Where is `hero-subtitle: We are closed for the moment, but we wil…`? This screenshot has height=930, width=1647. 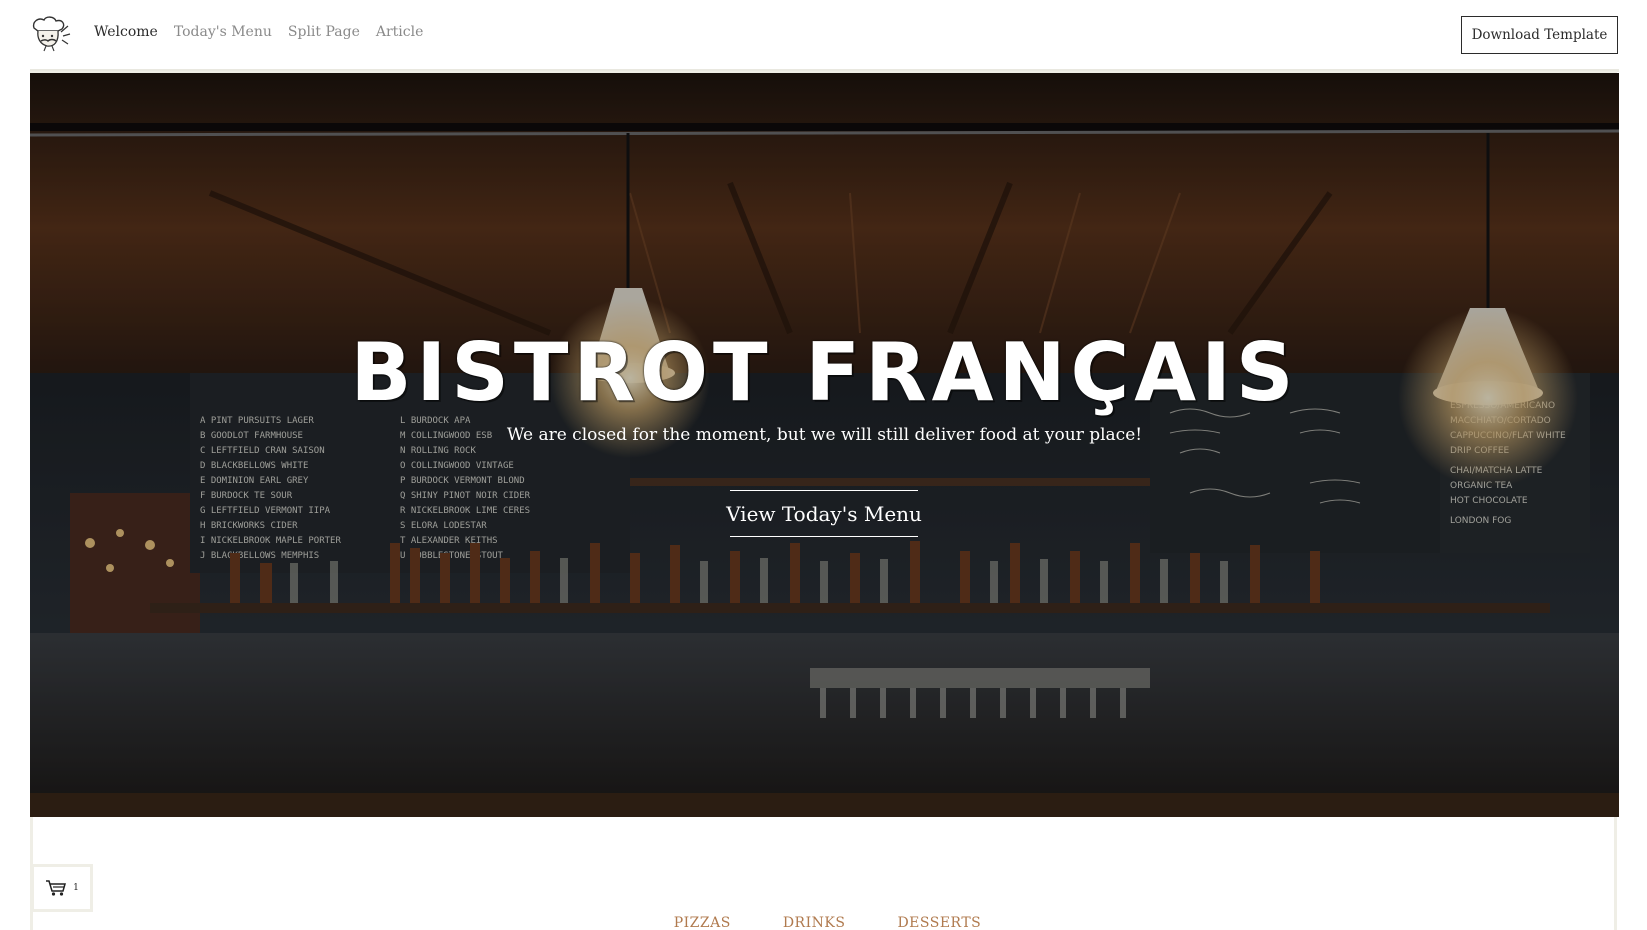 hero-subtitle: We are closed for the moment, but we wil… is located at coordinates (824, 435).